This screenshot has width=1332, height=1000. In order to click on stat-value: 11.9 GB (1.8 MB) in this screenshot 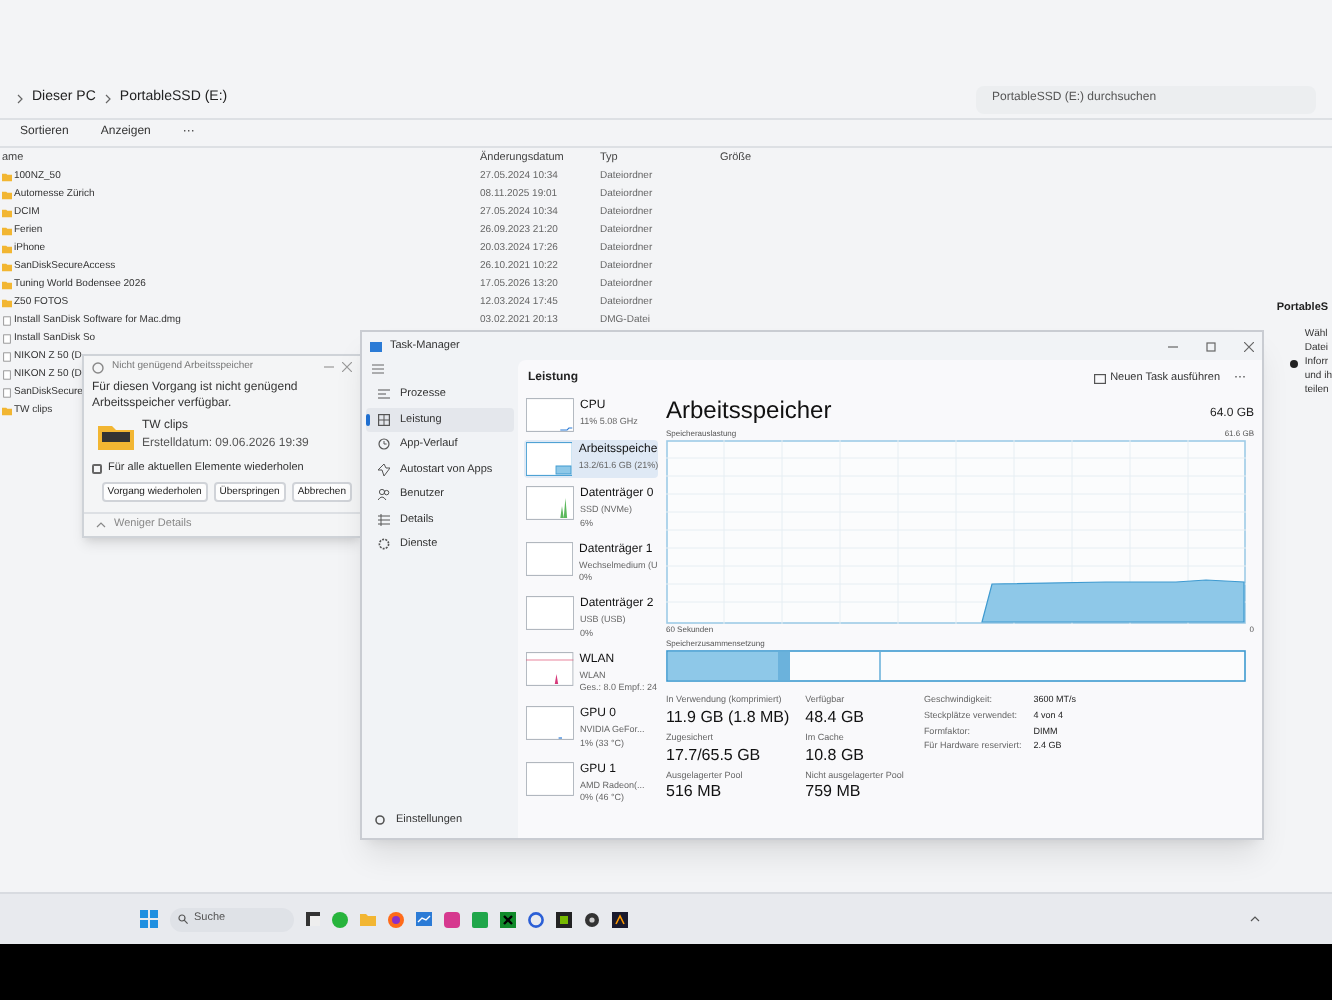, I will do `click(728, 716)`.